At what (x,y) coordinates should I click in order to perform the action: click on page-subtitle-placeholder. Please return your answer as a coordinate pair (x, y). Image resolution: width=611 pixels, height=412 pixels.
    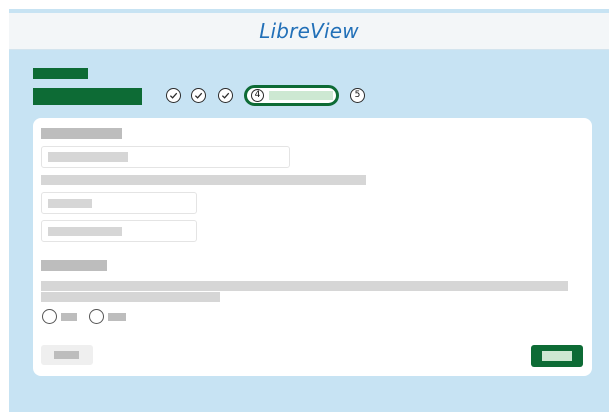
    Looking at the image, I should click on (60, 73).